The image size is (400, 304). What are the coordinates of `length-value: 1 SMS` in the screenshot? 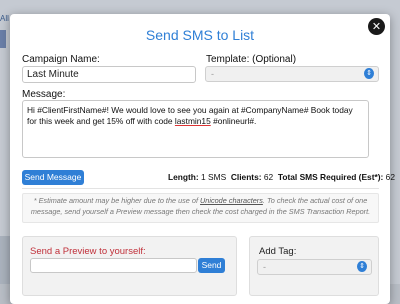 It's located at (214, 177).